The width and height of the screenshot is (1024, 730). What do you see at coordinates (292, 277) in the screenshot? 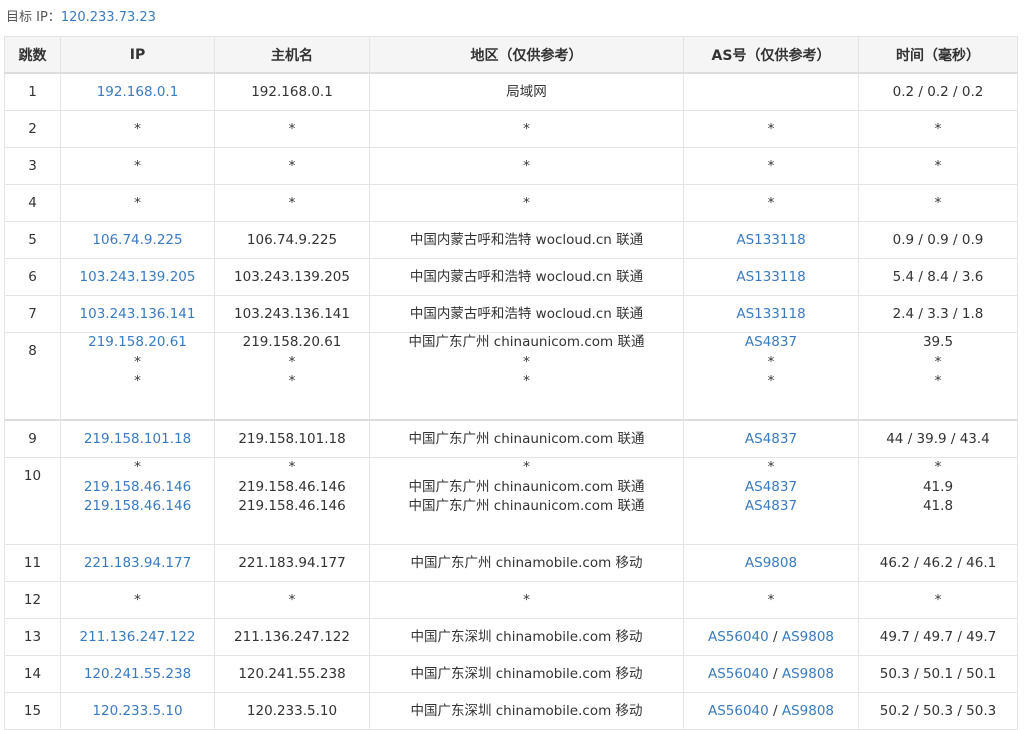
I see `hostname-cell: 103.243.139.205` at bounding box center [292, 277].